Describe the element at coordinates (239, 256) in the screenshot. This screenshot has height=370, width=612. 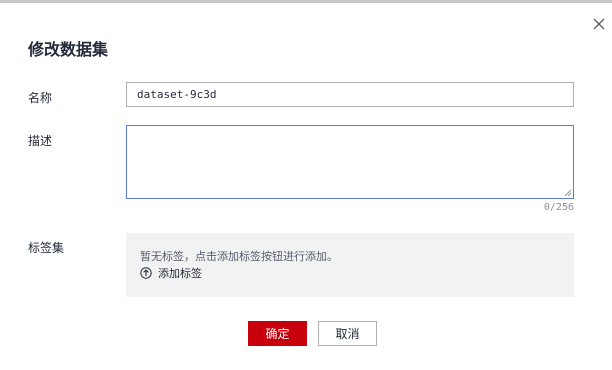
I see `tags-empty-hint: 暂无标签，点击添加标签按钮进行添加。` at that location.